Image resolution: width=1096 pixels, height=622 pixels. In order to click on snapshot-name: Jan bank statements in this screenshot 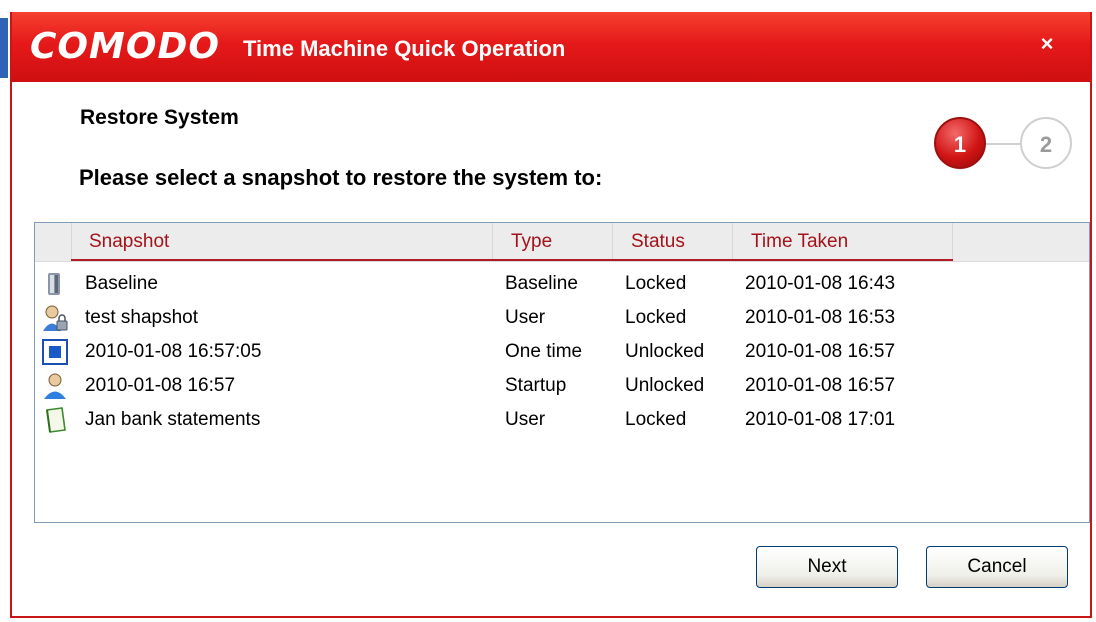, I will do `click(173, 419)`.